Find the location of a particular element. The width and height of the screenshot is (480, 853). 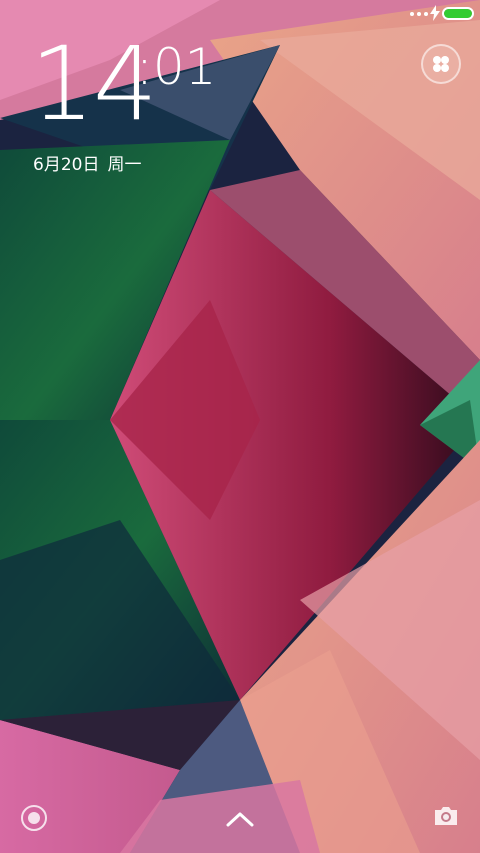

clock-minutes: :01 is located at coordinates (176, 67).